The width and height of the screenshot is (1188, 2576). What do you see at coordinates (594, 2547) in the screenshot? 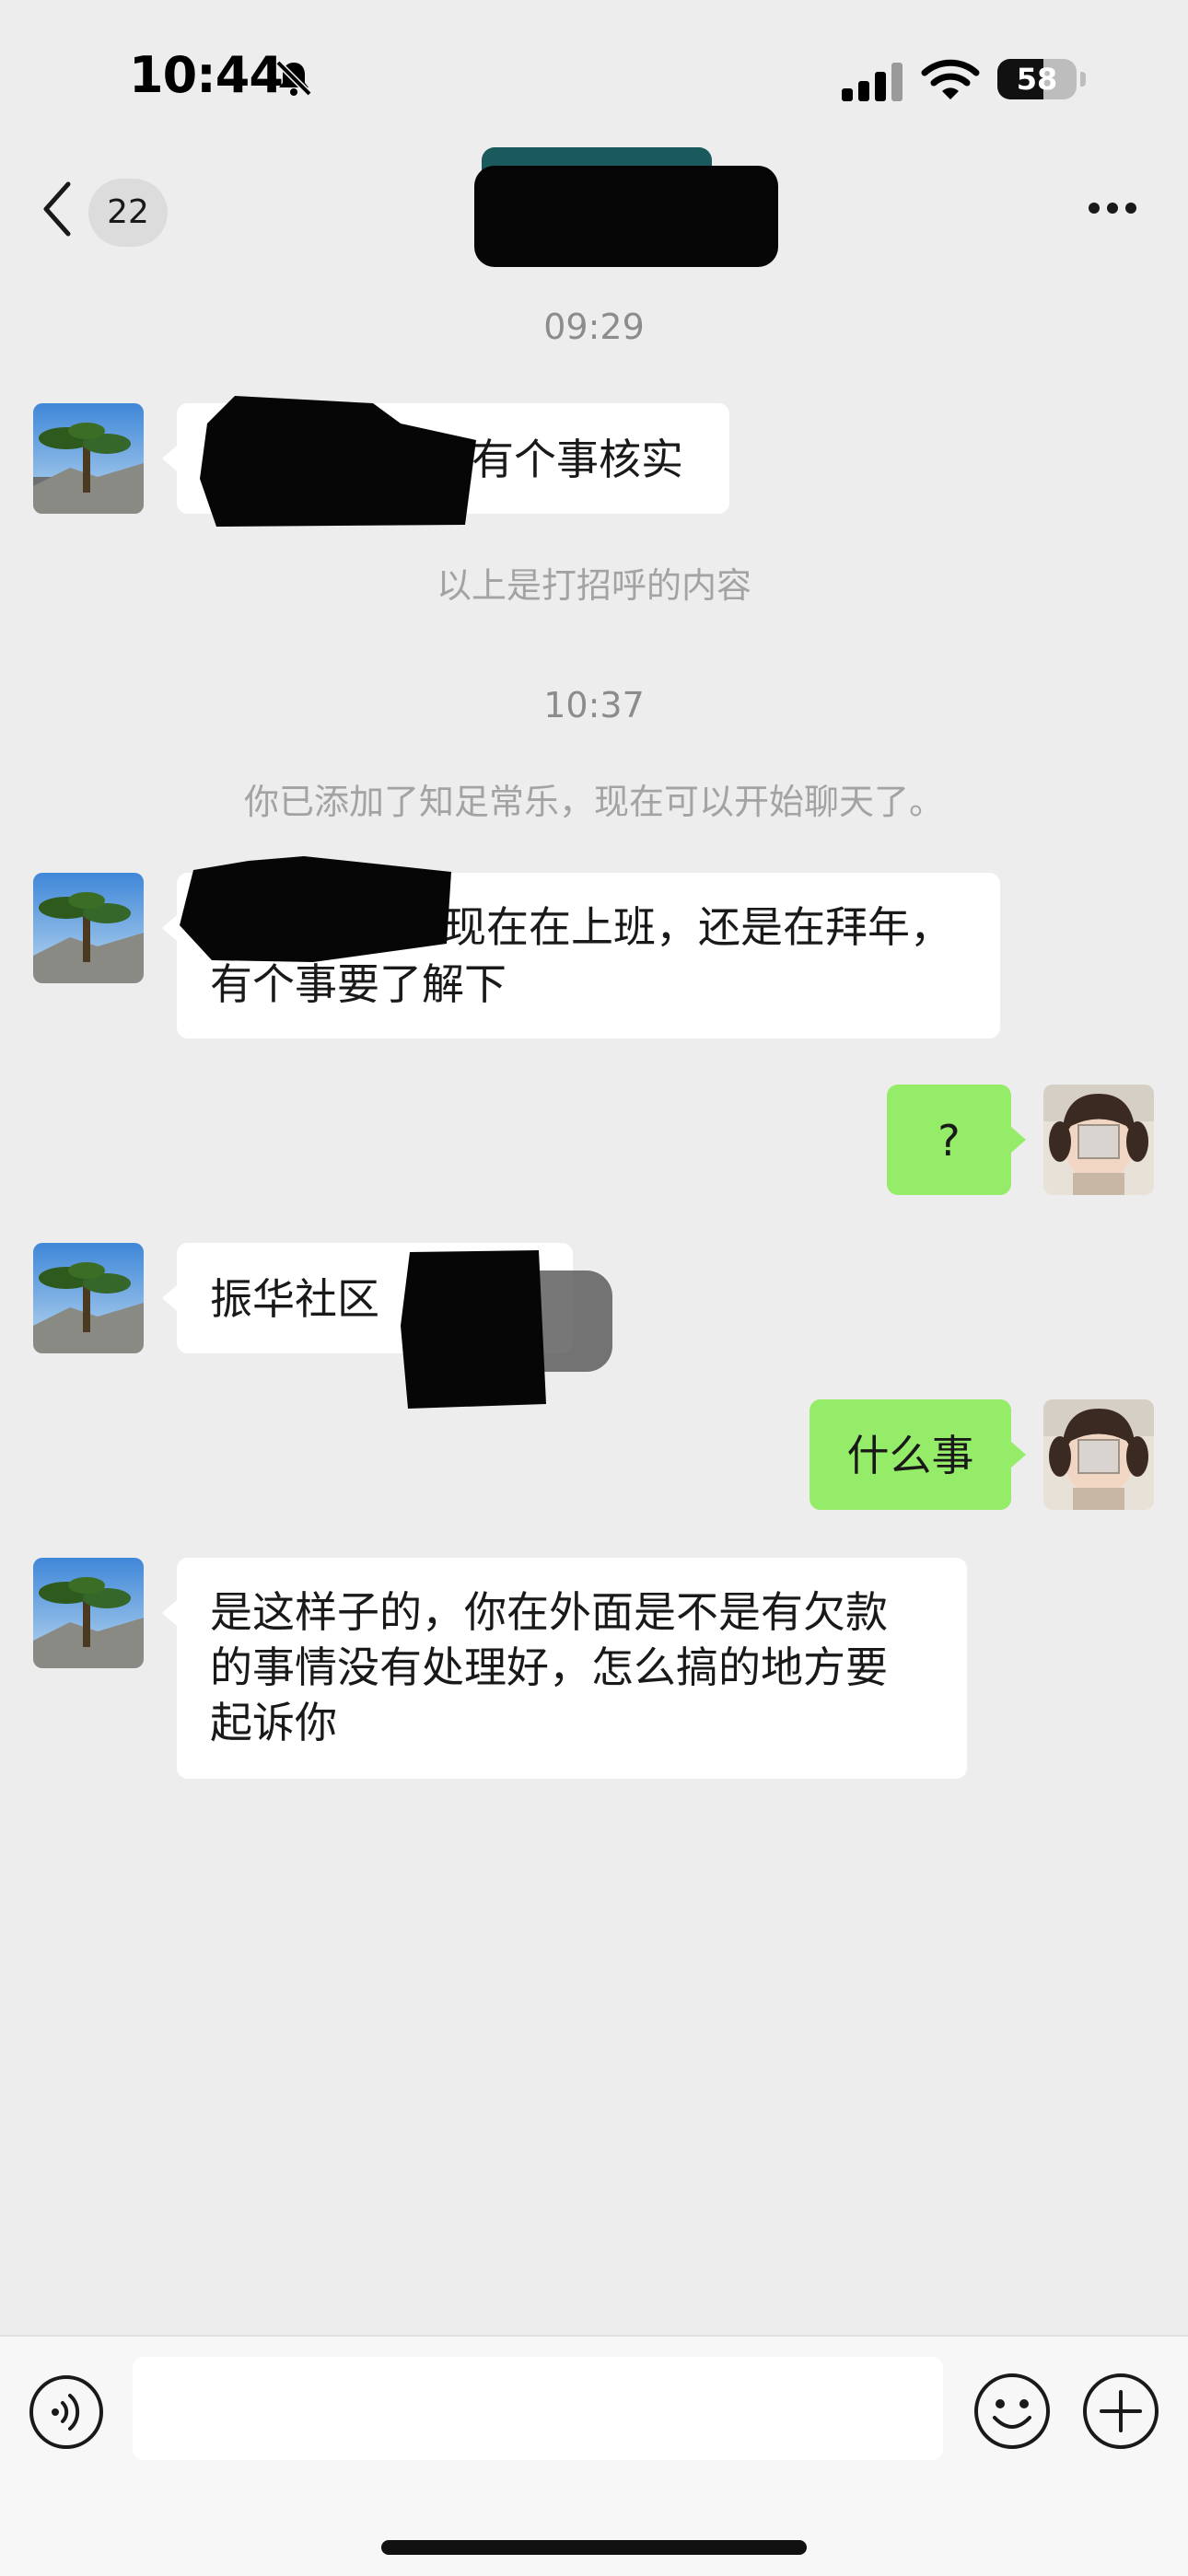
I see `home-indicator` at bounding box center [594, 2547].